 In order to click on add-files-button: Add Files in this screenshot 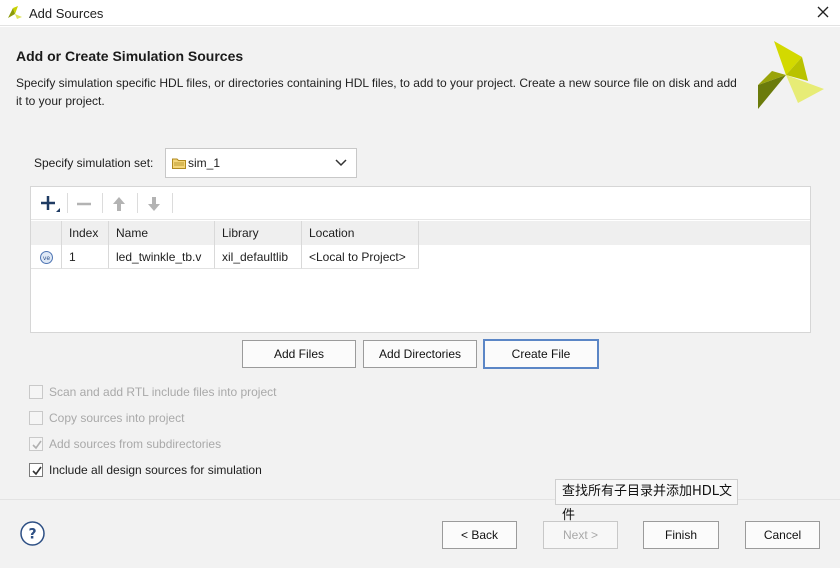, I will do `click(299, 354)`.